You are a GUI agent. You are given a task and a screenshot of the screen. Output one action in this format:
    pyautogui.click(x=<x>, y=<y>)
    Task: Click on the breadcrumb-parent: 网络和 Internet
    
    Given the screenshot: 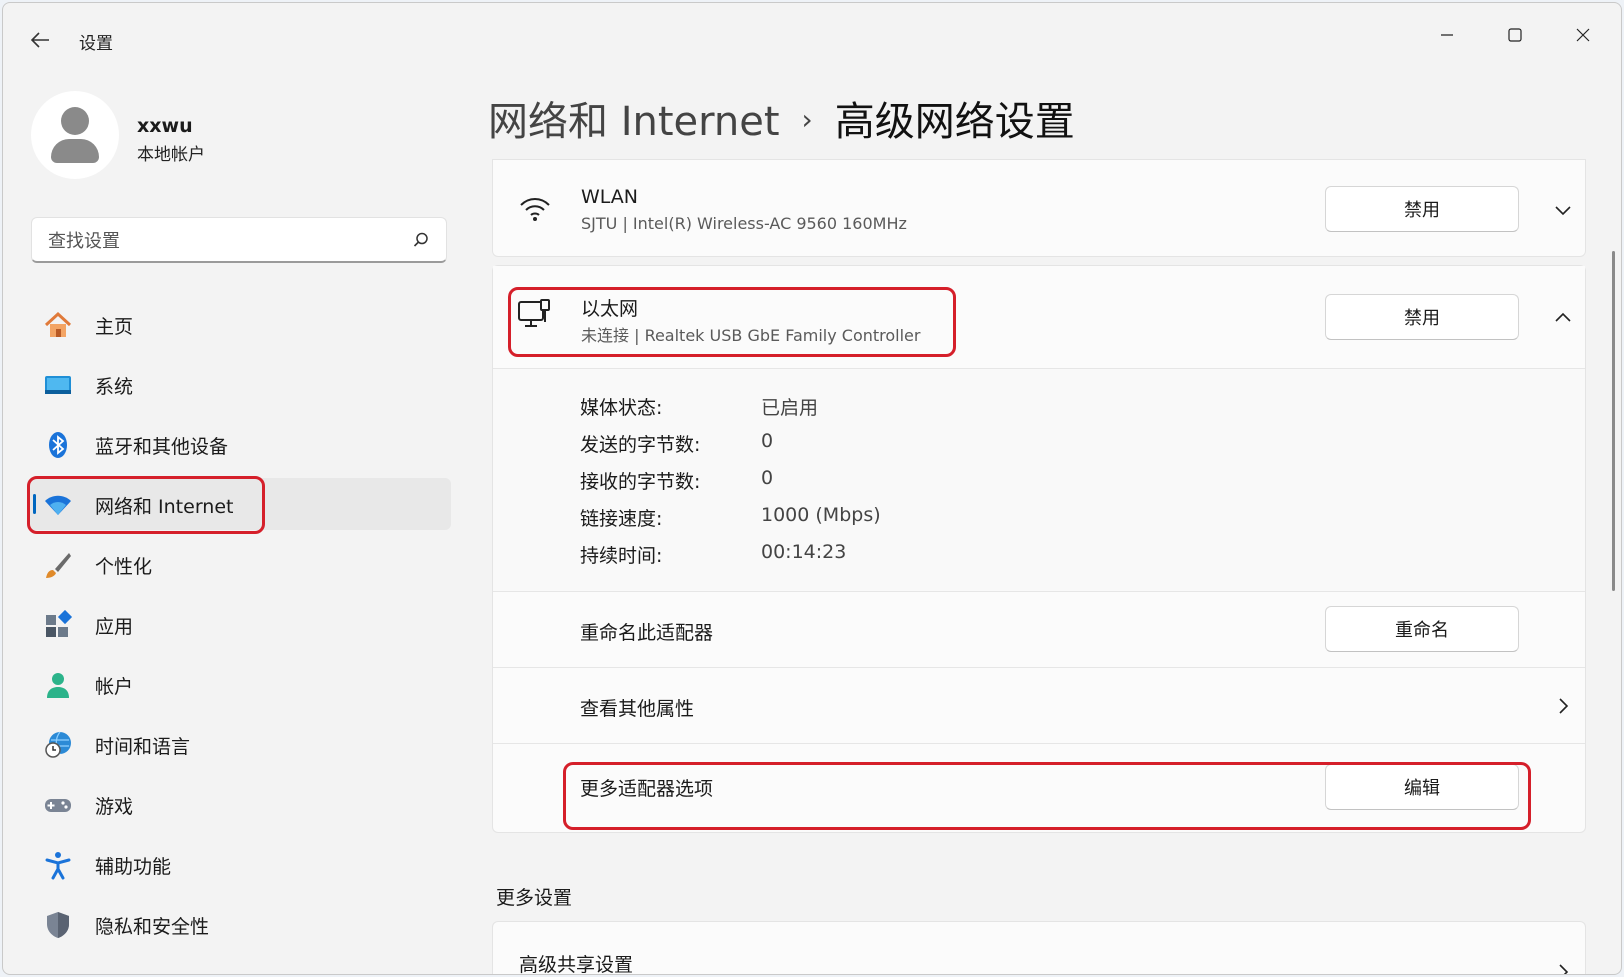 What is the action you would take?
    pyautogui.click(x=634, y=122)
    